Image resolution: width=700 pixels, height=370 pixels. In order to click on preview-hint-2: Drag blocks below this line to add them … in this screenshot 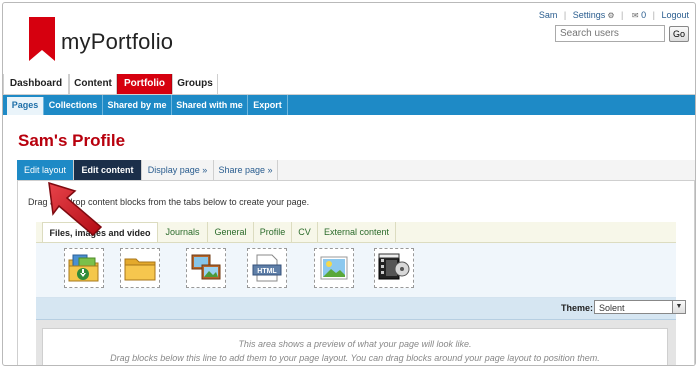, I will do `click(355, 358)`.